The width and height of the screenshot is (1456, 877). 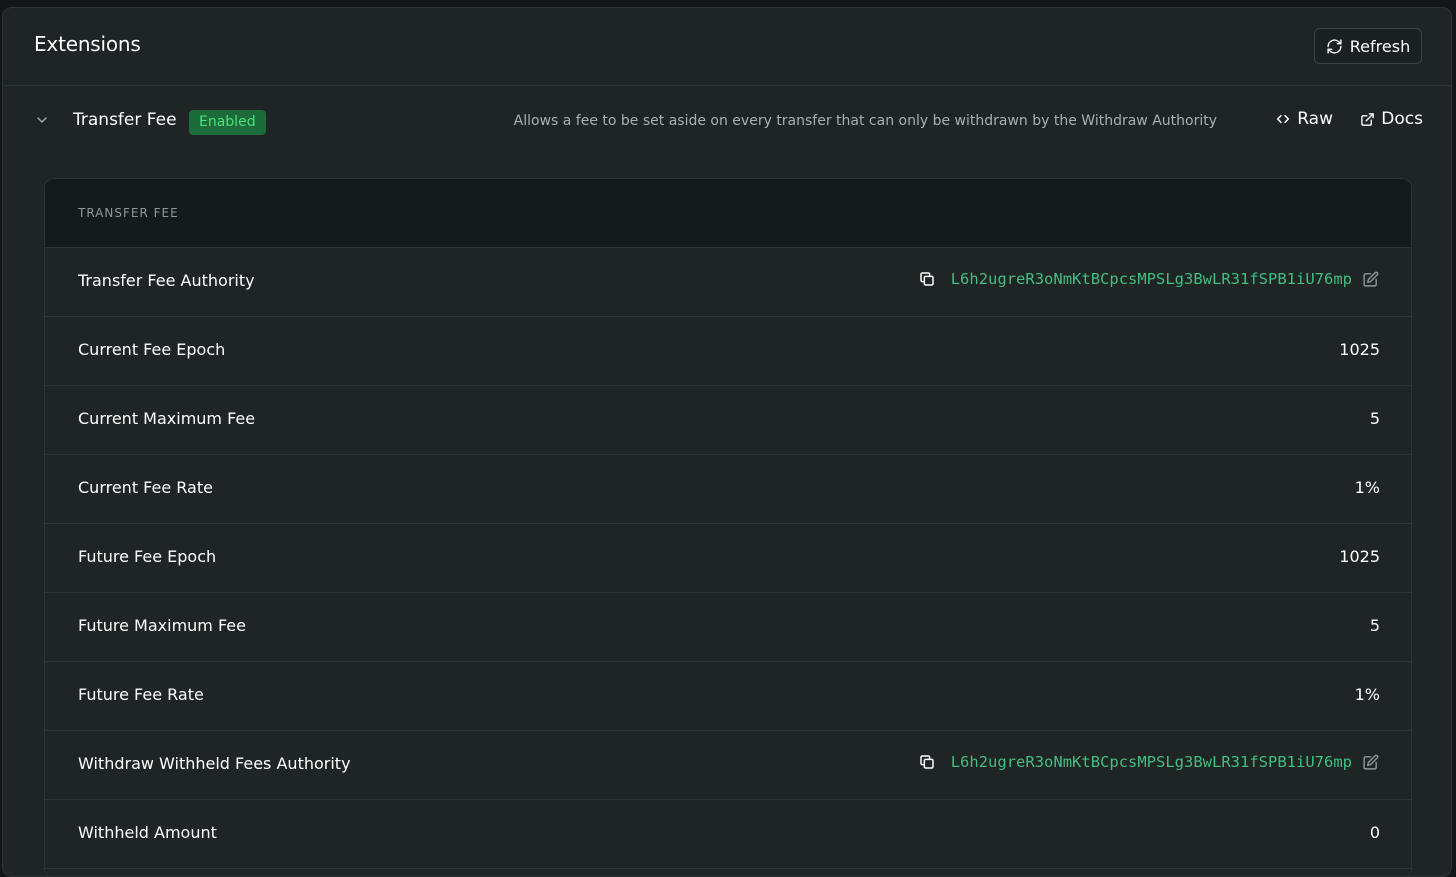 What do you see at coordinates (728, 696) in the screenshot?
I see `table-row: Future Fee Rate 1%` at bounding box center [728, 696].